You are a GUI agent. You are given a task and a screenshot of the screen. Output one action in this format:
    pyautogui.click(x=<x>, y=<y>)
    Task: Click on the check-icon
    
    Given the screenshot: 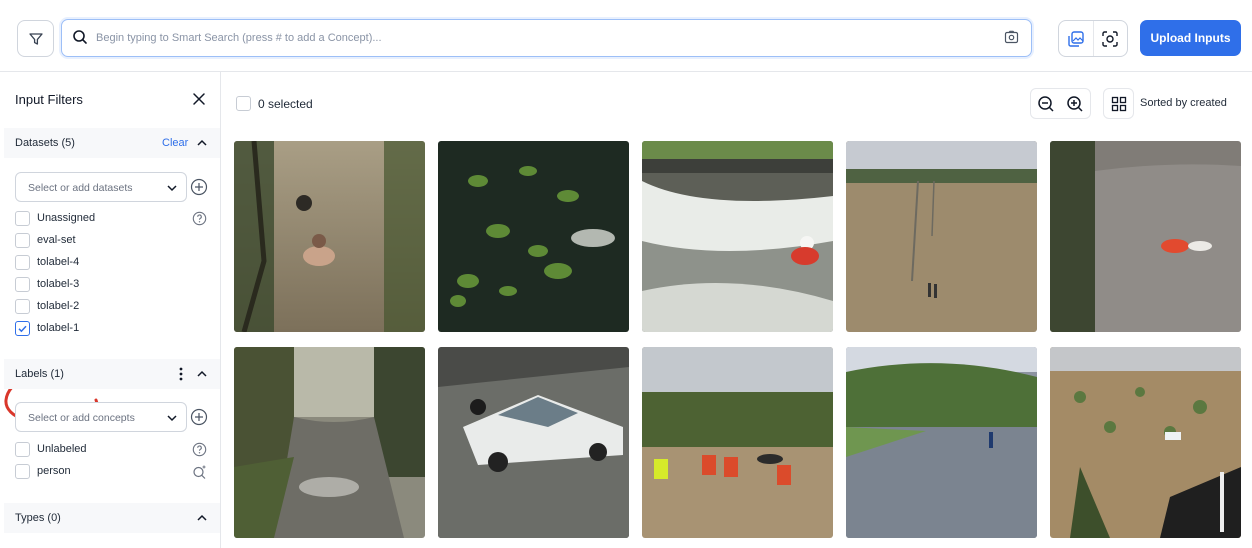 What is the action you would take?
    pyautogui.click(x=22, y=329)
    